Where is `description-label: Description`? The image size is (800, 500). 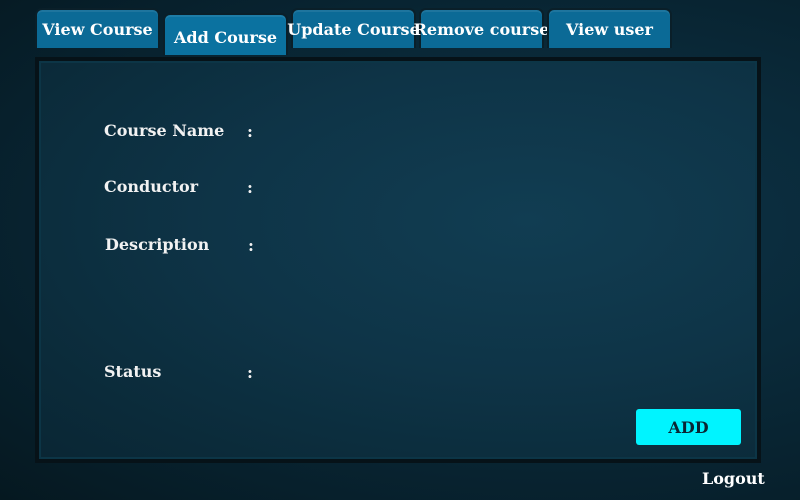
description-label: Description is located at coordinates (157, 244).